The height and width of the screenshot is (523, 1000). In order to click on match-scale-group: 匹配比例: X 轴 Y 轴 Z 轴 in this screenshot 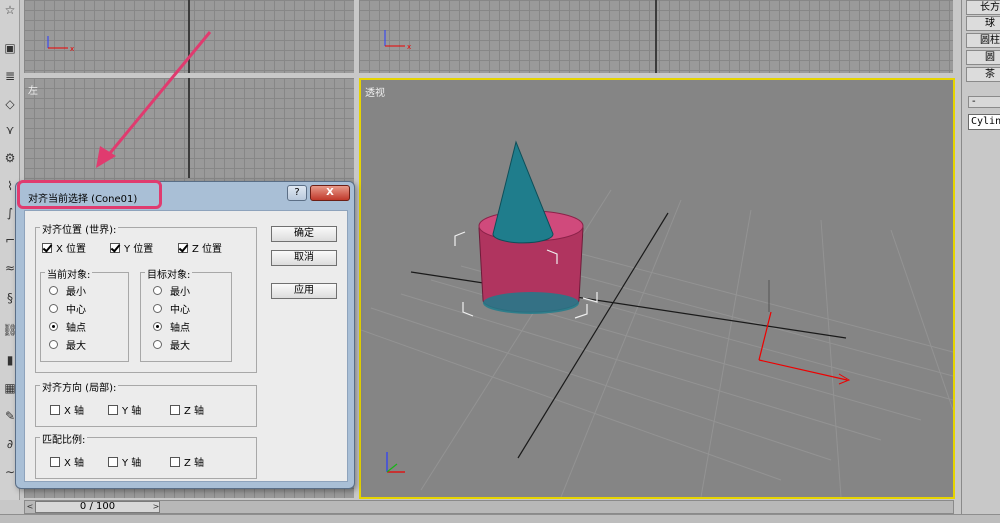, I will do `click(146, 455)`.